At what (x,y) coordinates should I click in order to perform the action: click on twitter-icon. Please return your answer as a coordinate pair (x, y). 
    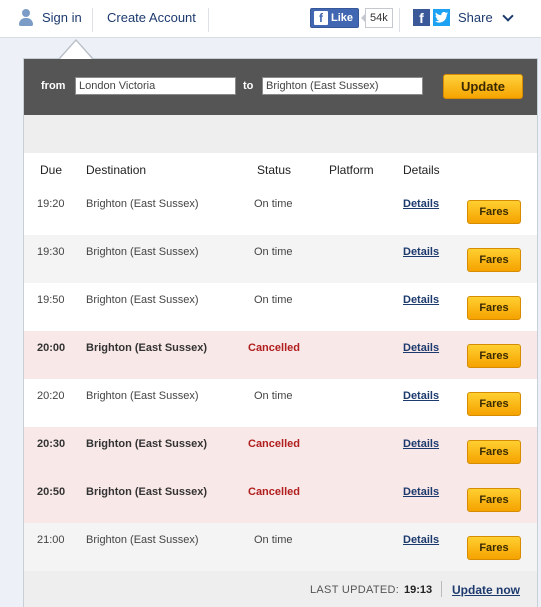
    Looking at the image, I should click on (441, 17).